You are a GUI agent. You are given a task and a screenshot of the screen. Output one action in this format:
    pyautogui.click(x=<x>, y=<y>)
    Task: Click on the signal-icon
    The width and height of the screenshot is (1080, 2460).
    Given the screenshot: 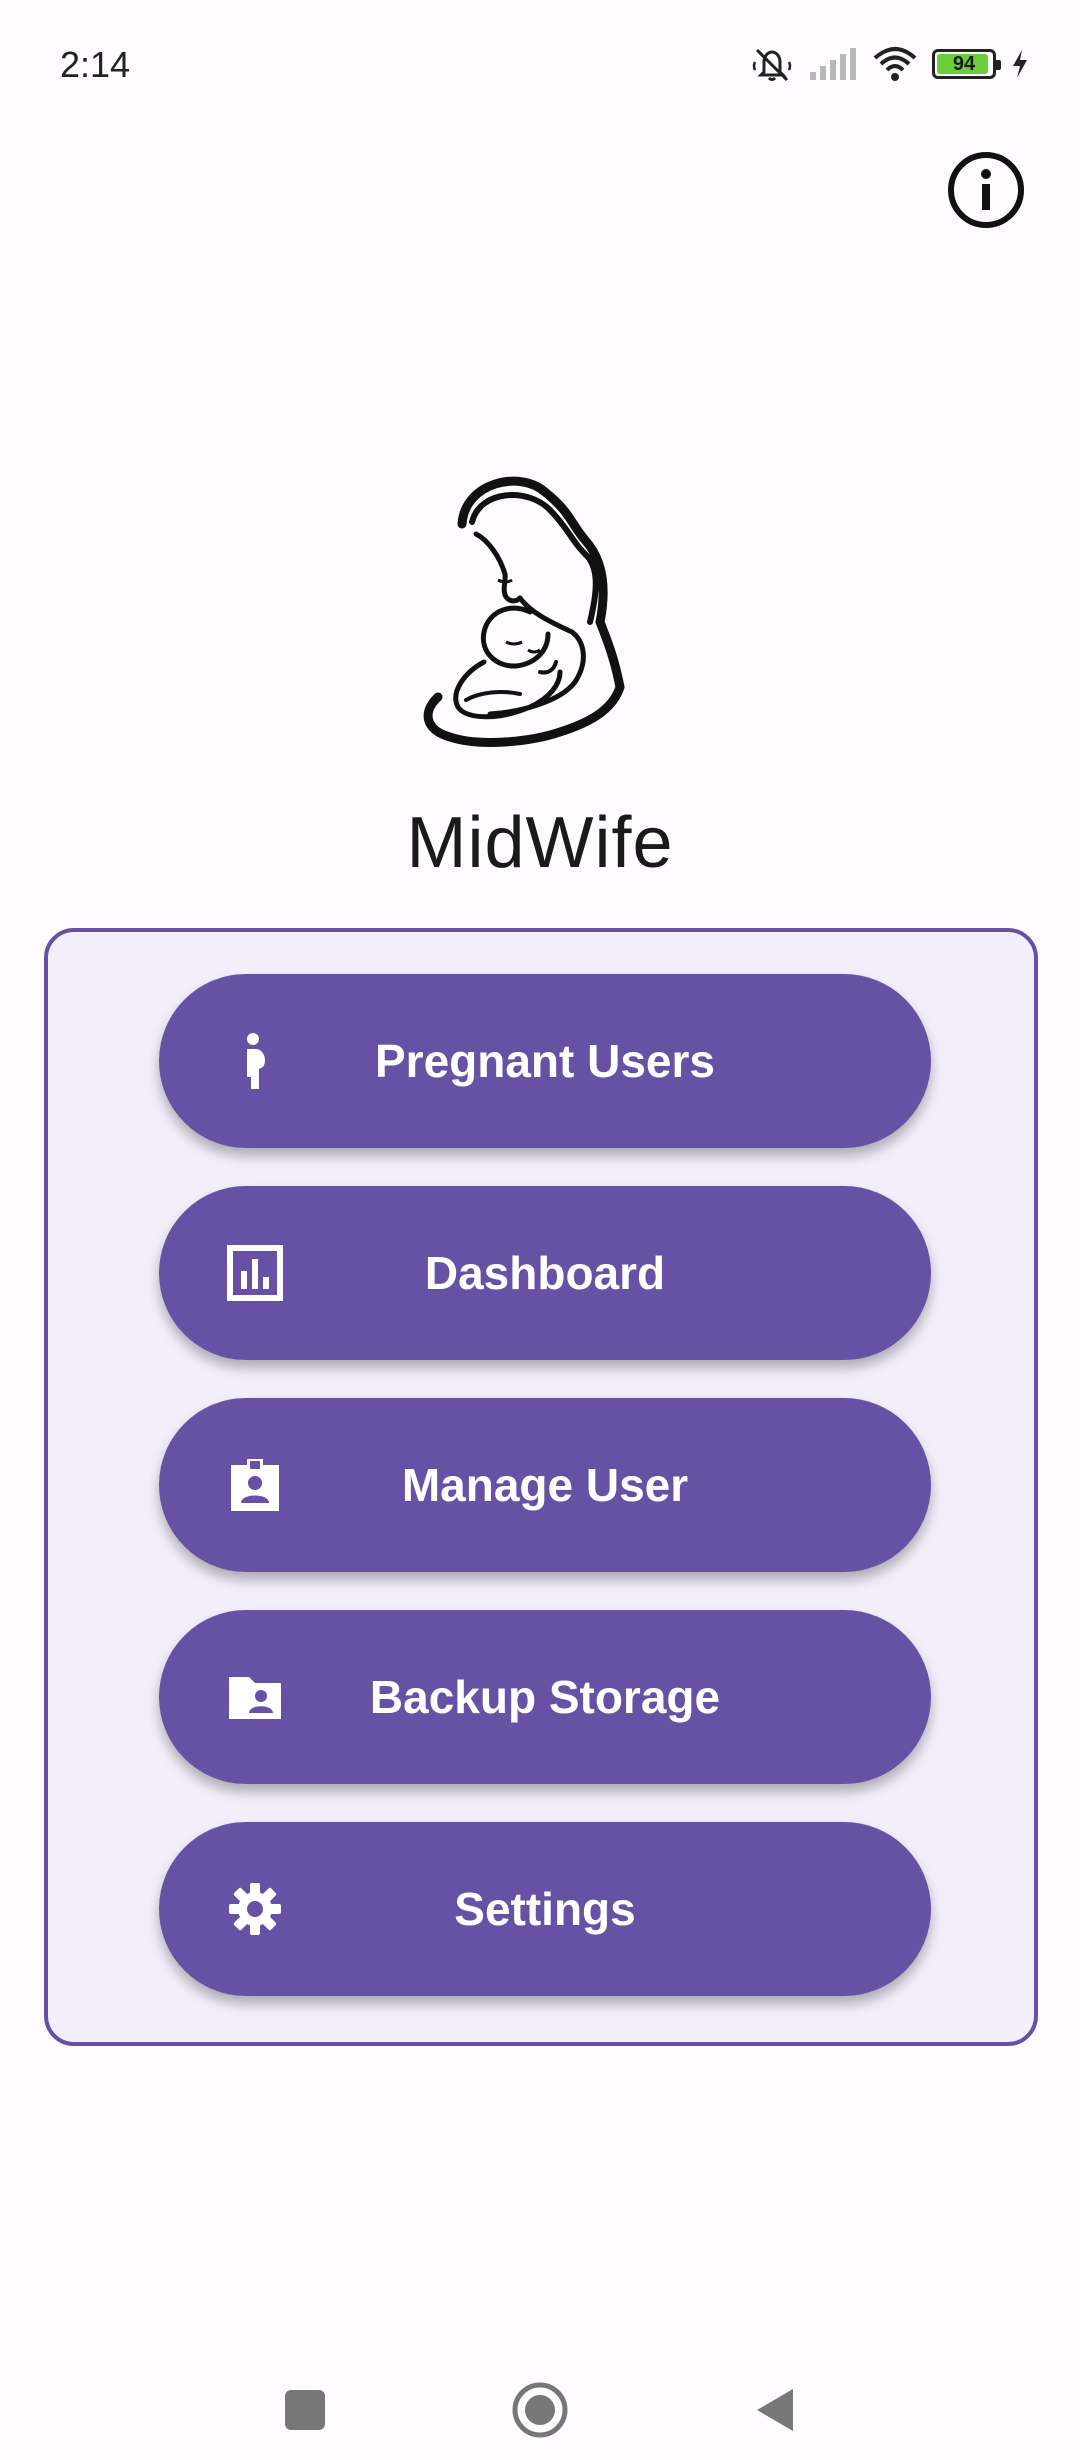 What is the action you would take?
    pyautogui.click(x=833, y=64)
    